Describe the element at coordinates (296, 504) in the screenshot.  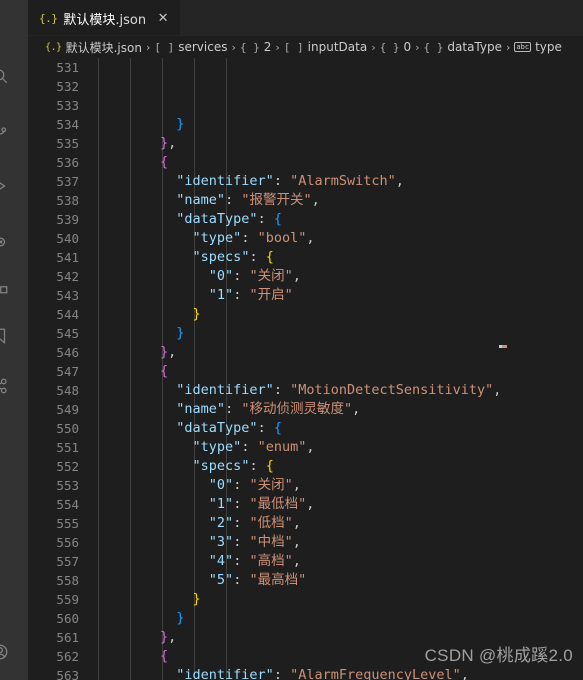
I see `code-line: "1": "最低档",` at that location.